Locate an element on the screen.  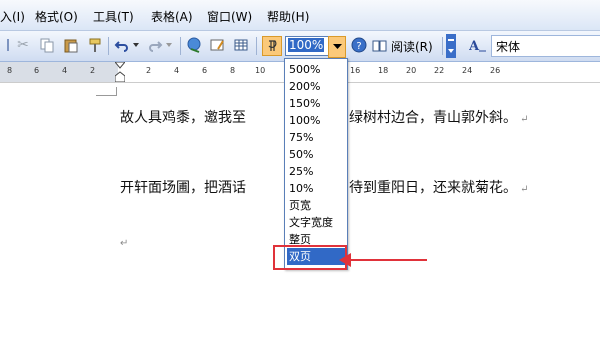
svg-text: A is located at coordinates (474, 46).